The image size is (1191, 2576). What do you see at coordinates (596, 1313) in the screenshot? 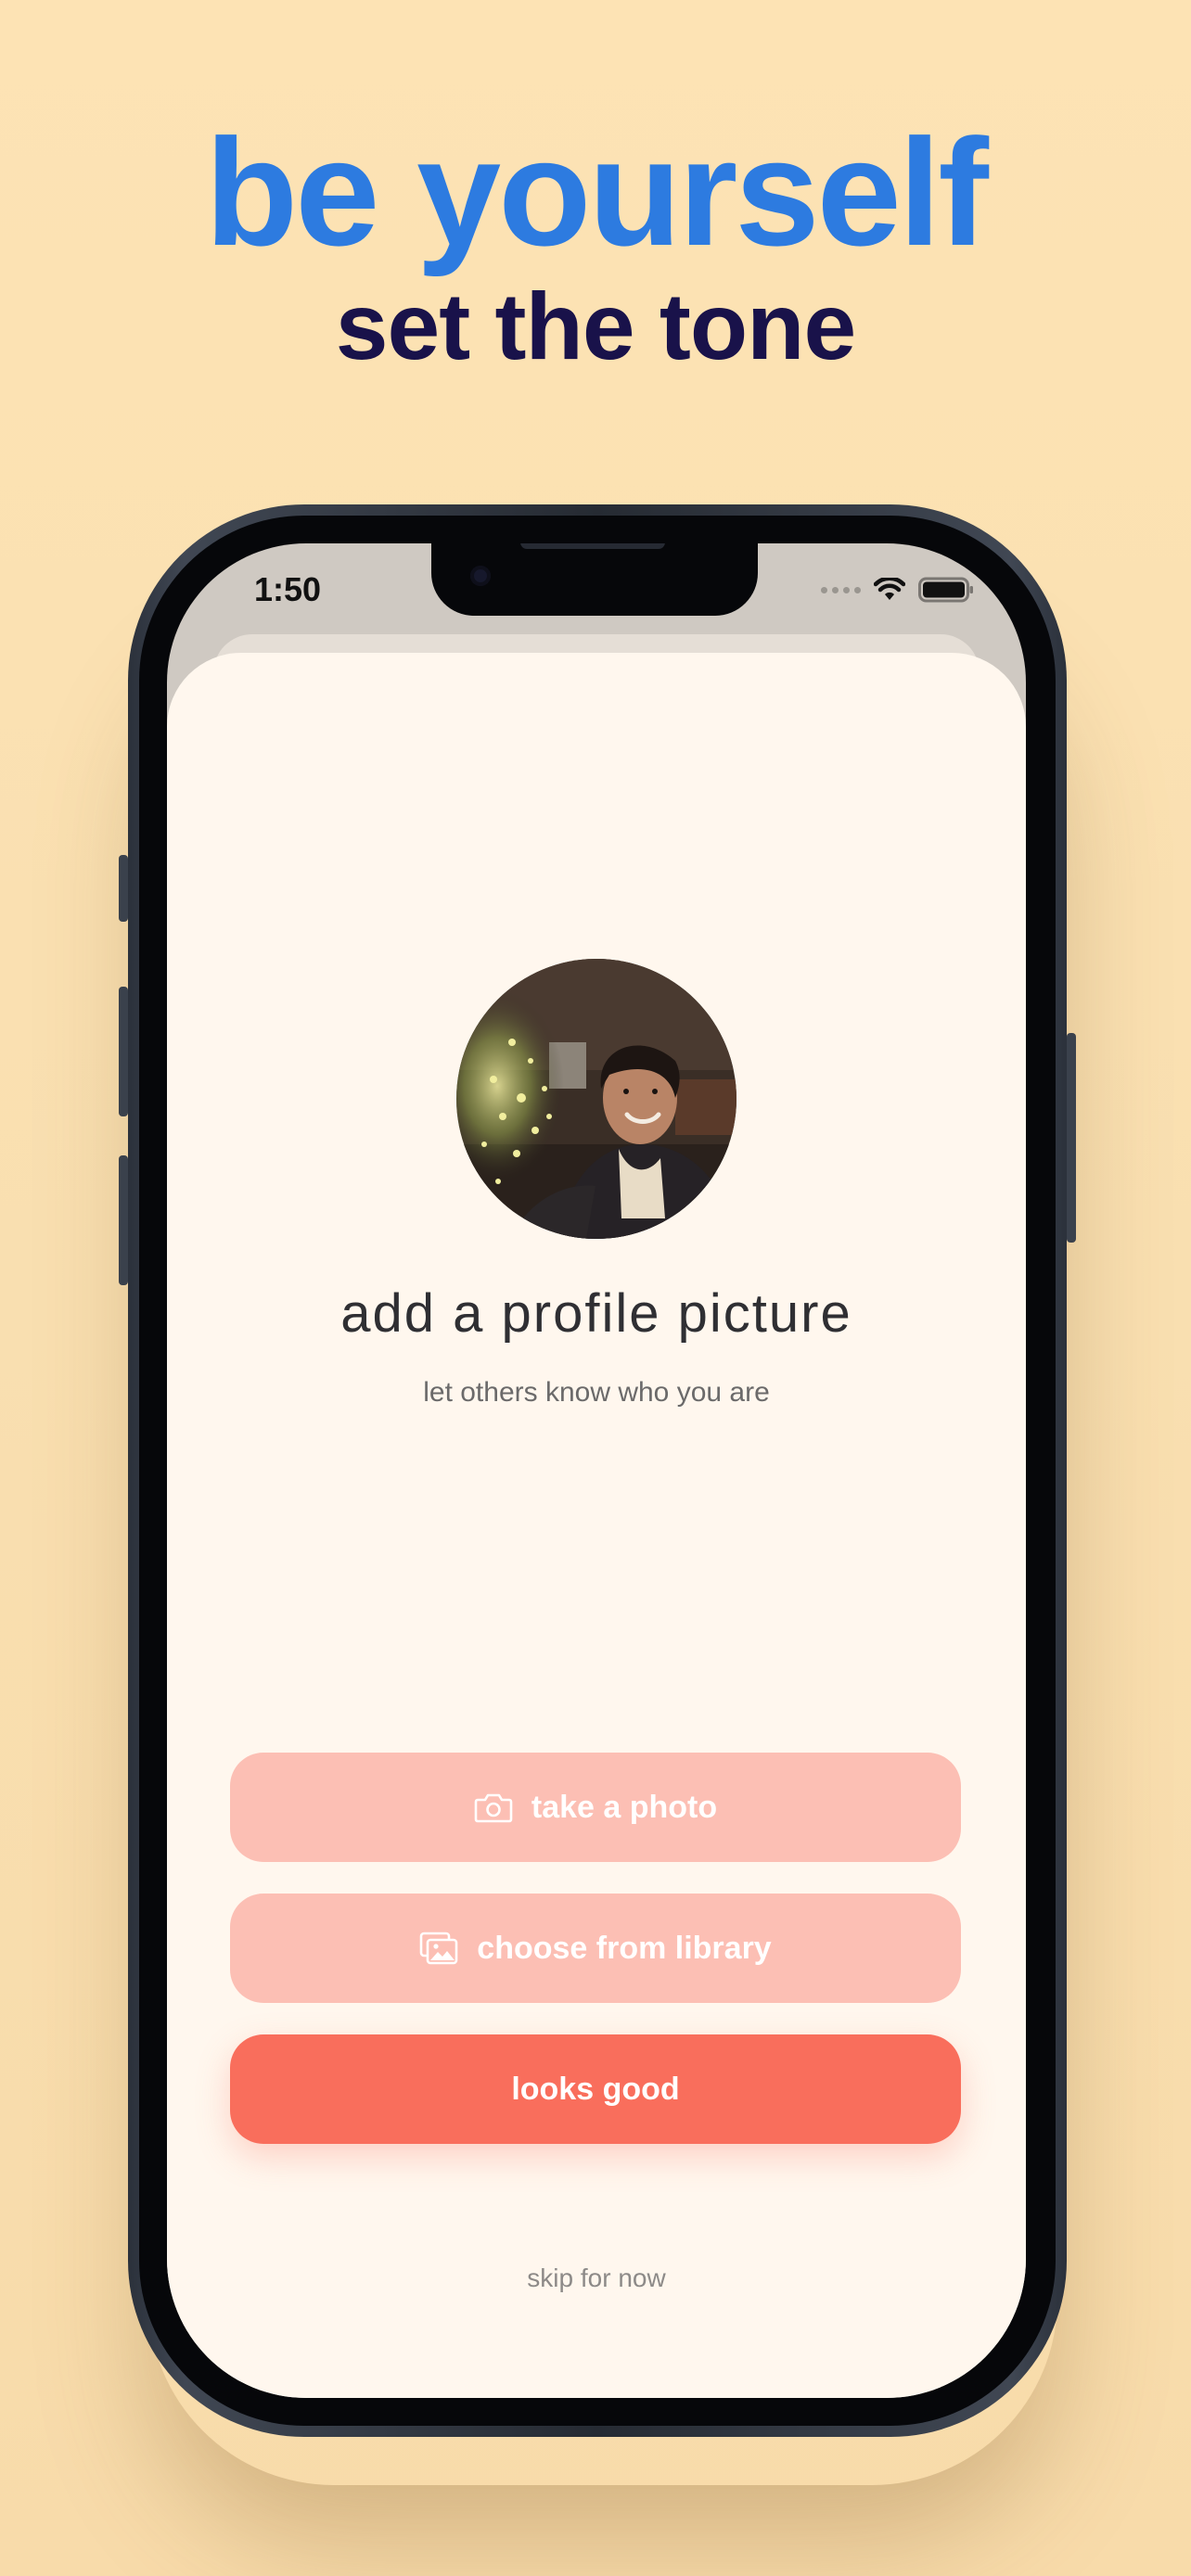
I see `screen-title: add a profile picture` at bounding box center [596, 1313].